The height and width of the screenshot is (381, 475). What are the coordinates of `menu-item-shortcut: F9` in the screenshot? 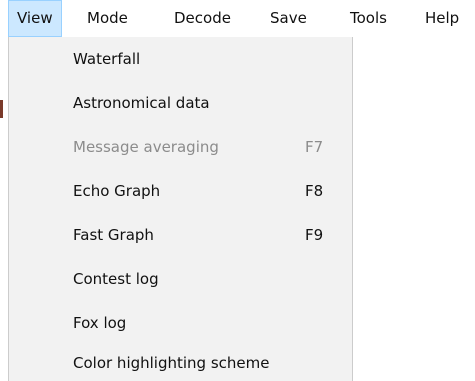 It's located at (314, 235).